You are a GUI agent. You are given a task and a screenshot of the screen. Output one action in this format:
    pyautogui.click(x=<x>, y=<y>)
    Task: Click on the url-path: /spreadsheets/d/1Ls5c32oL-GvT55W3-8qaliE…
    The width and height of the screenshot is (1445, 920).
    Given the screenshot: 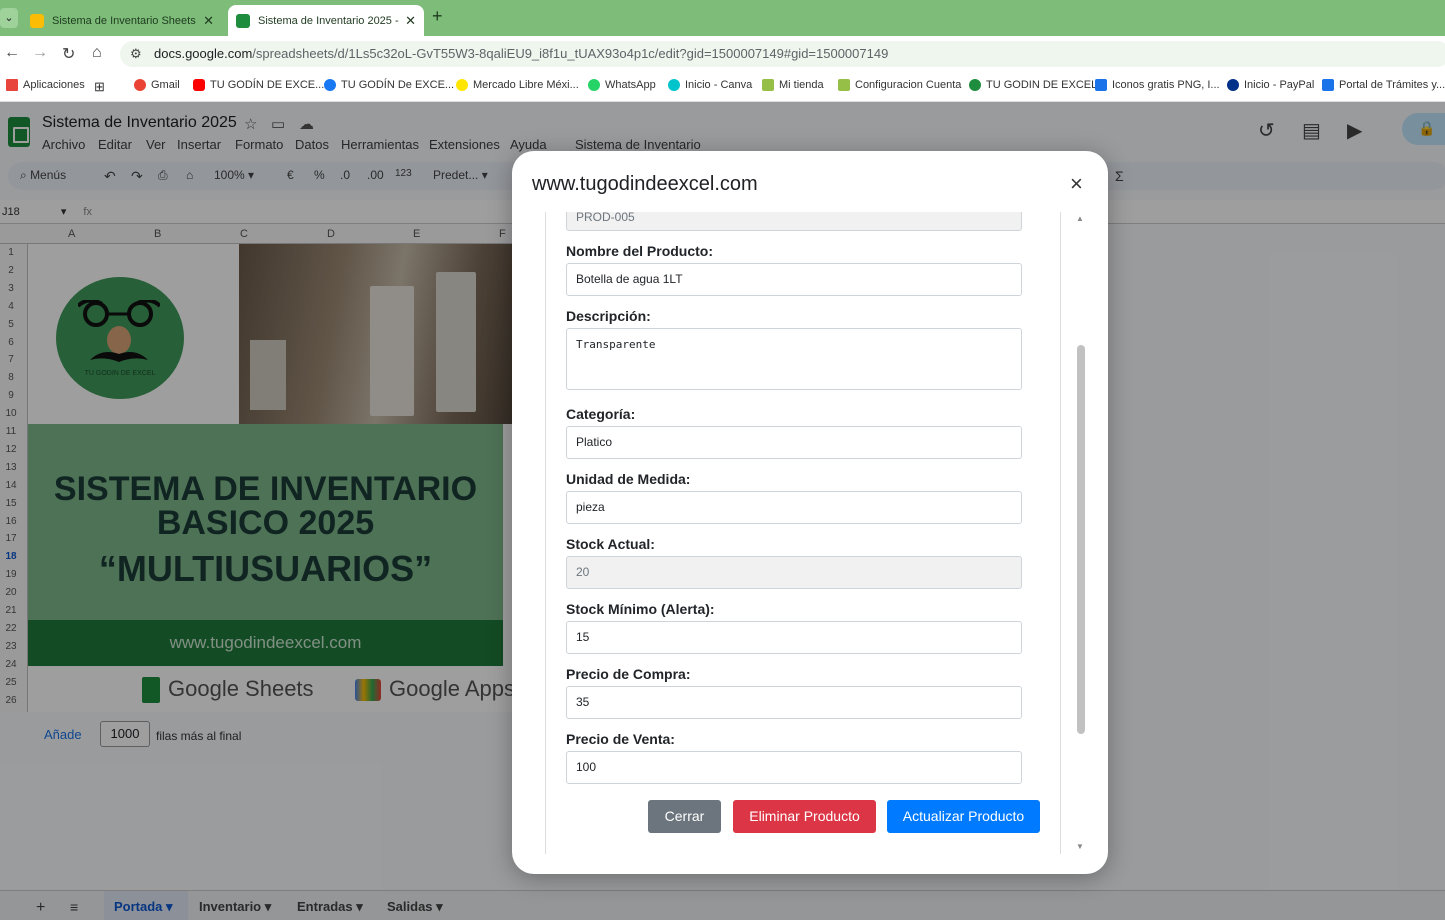 What is the action you would take?
    pyautogui.click(x=570, y=53)
    